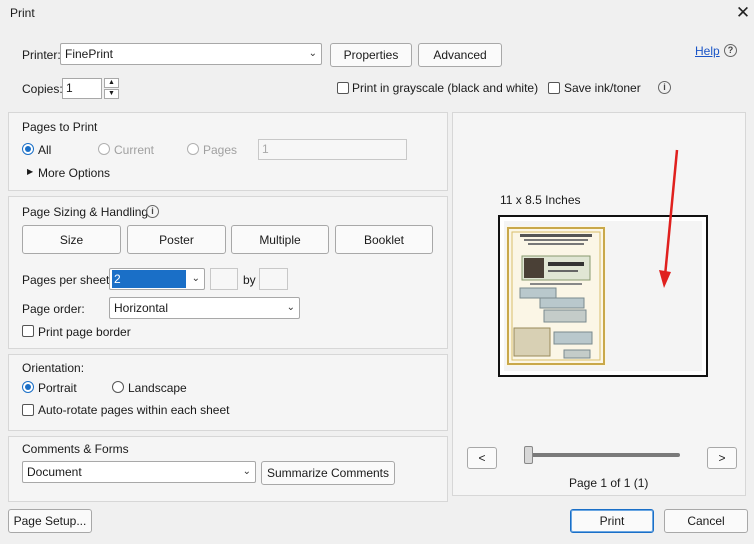 The image size is (754, 544). What do you see at coordinates (612, 521) in the screenshot?
I see `print-button: Print` at bounding box center [612, 521].